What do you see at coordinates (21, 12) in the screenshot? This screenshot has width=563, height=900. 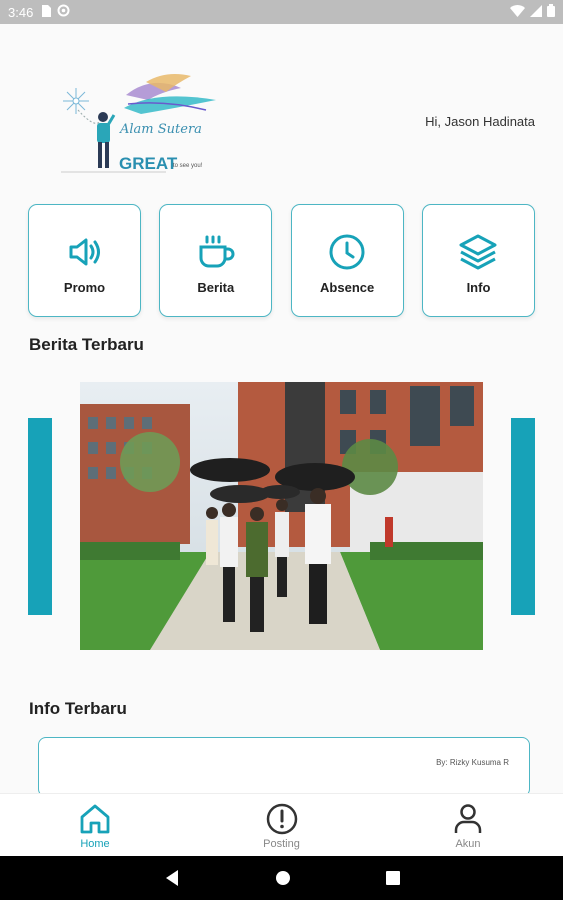 I see `status-time: 3:46` at bounding box center [21, 12].